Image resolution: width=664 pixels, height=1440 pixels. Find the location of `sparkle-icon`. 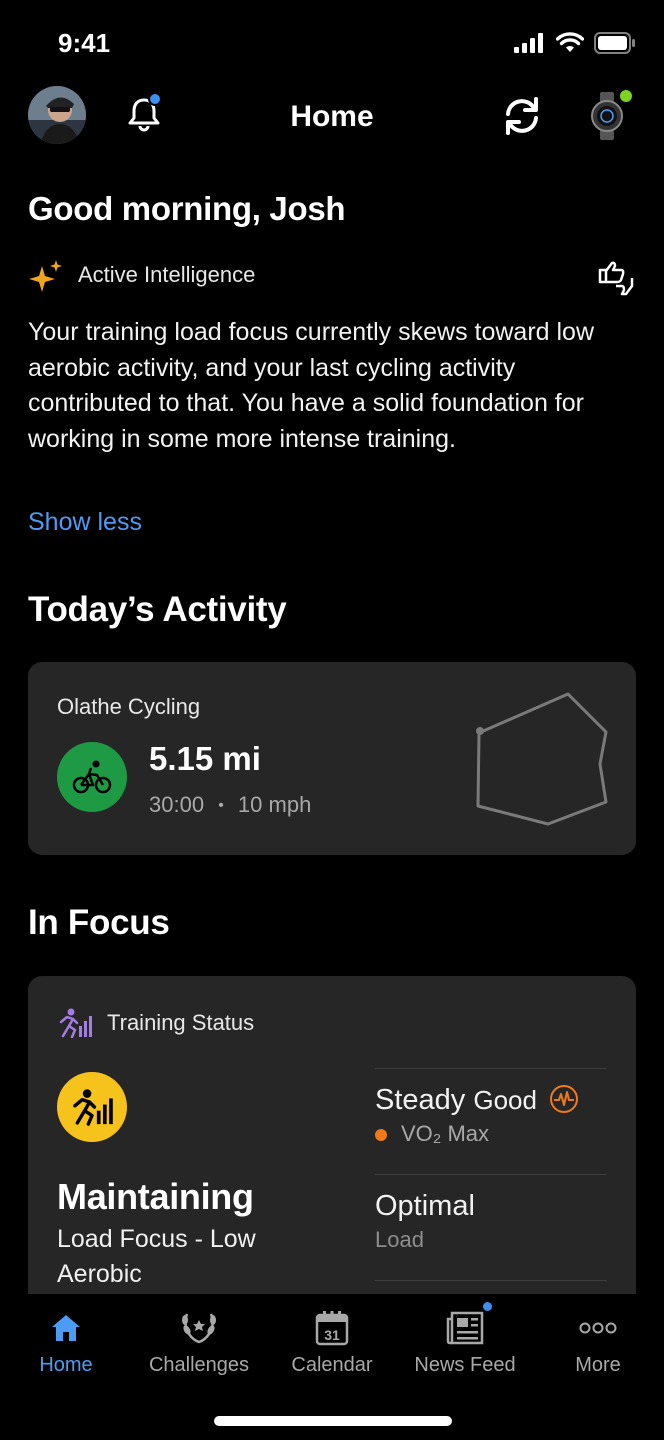

sparkle-icon is located at coordinates (45, 276).